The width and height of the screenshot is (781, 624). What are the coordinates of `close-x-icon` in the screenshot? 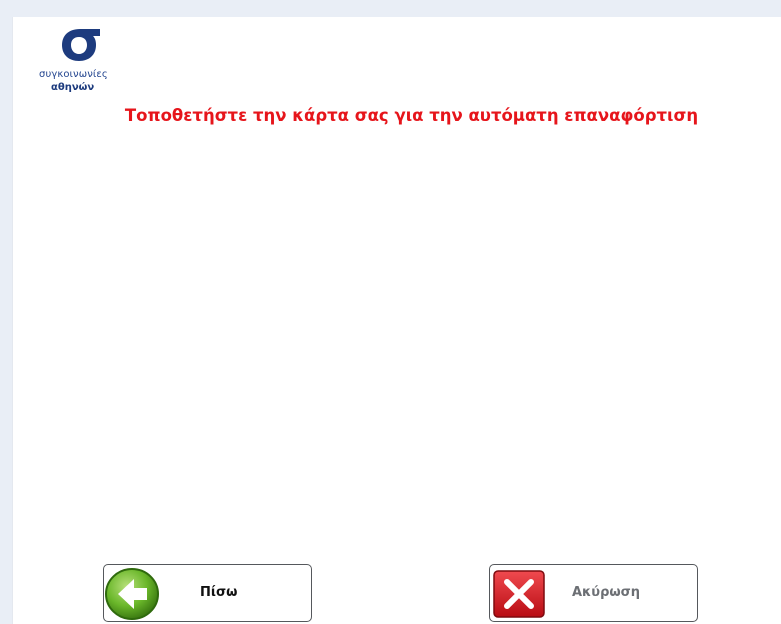 It's located at (519, 594).